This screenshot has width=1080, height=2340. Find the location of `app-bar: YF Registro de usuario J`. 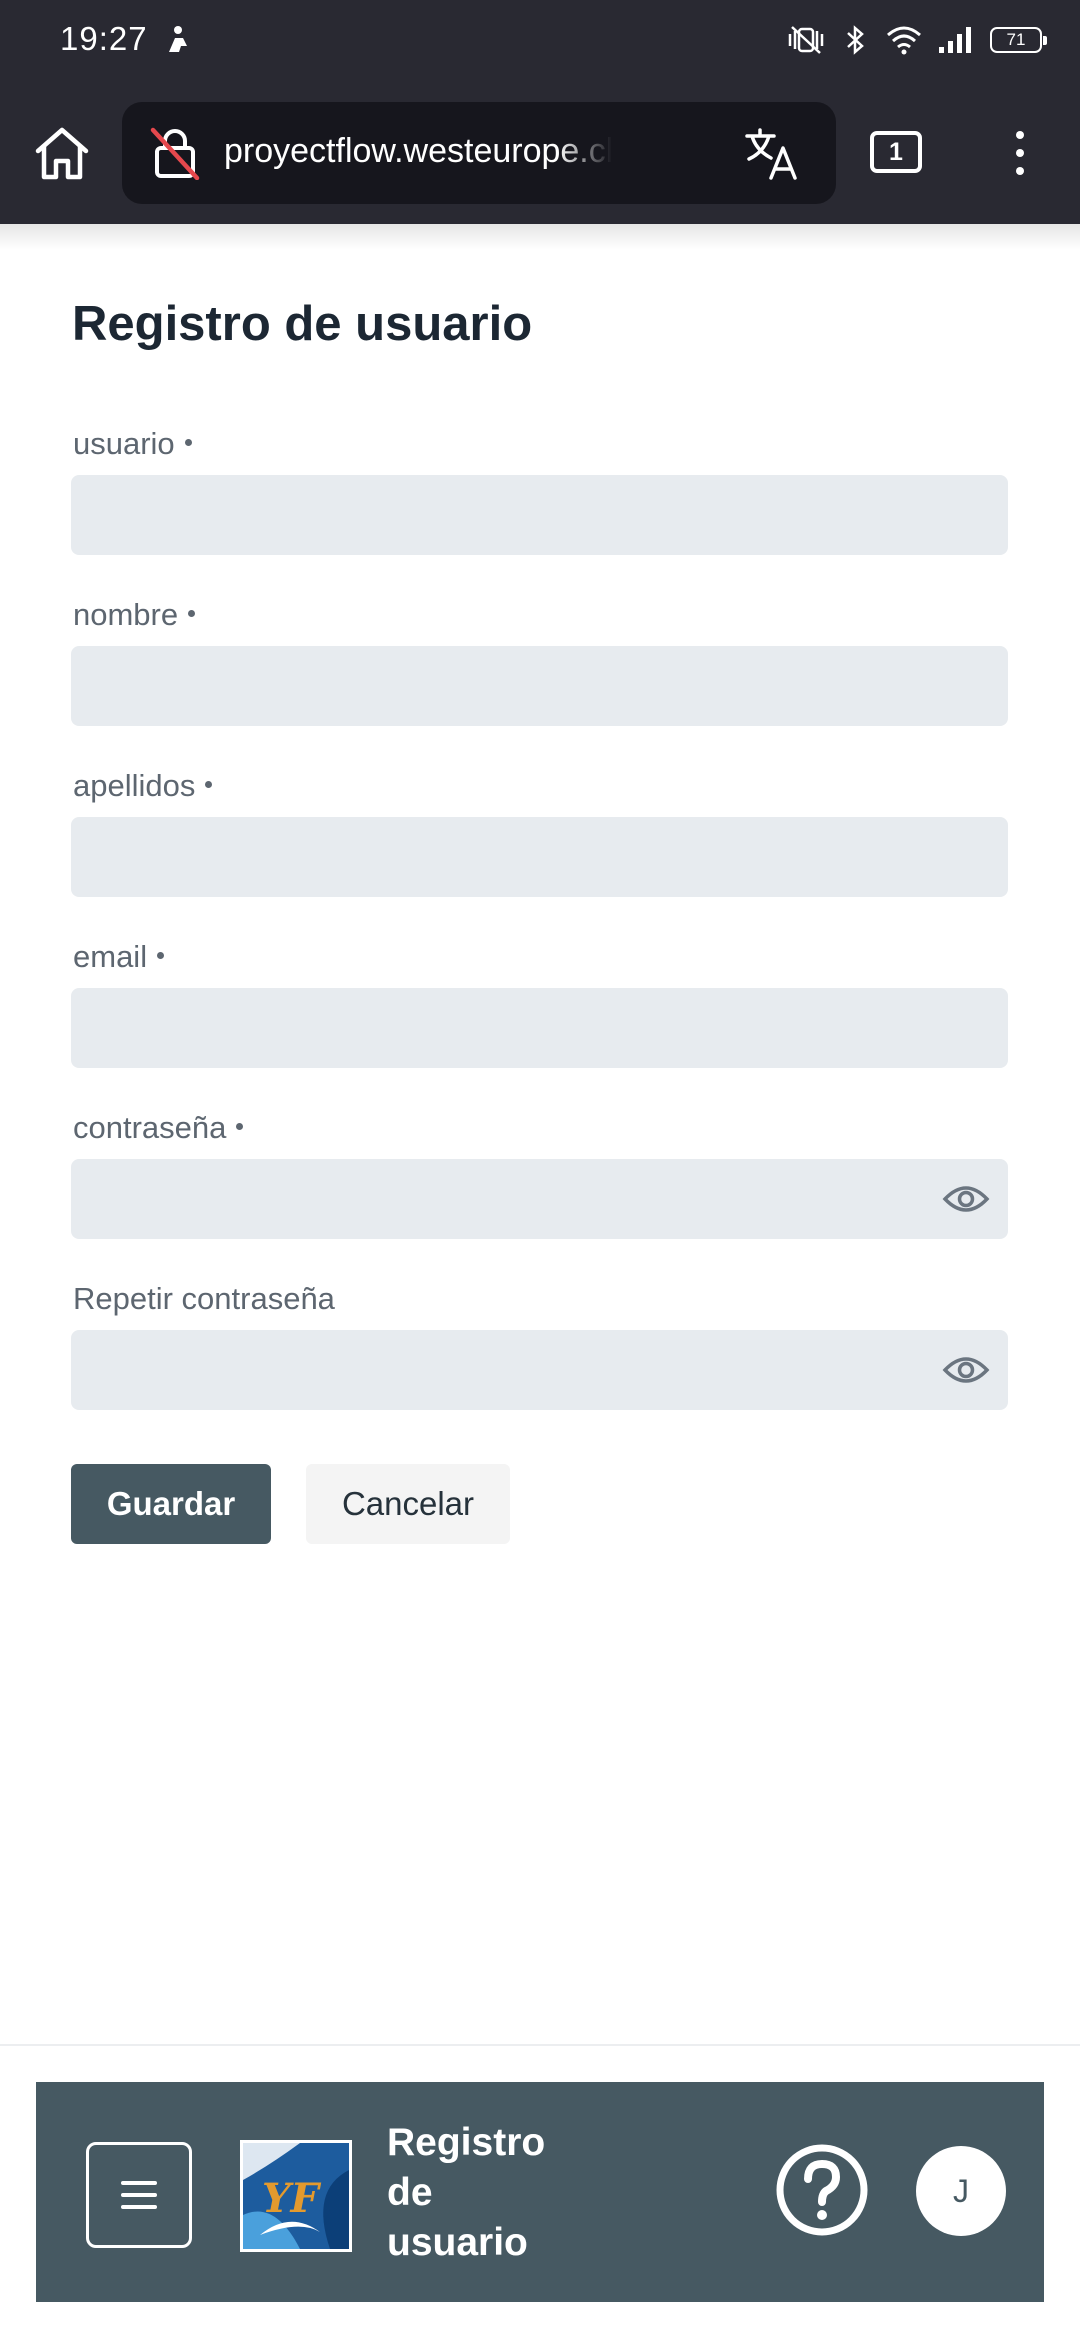

app-bar: YF Registro de usuario J is located at coordinates (540, 2192).